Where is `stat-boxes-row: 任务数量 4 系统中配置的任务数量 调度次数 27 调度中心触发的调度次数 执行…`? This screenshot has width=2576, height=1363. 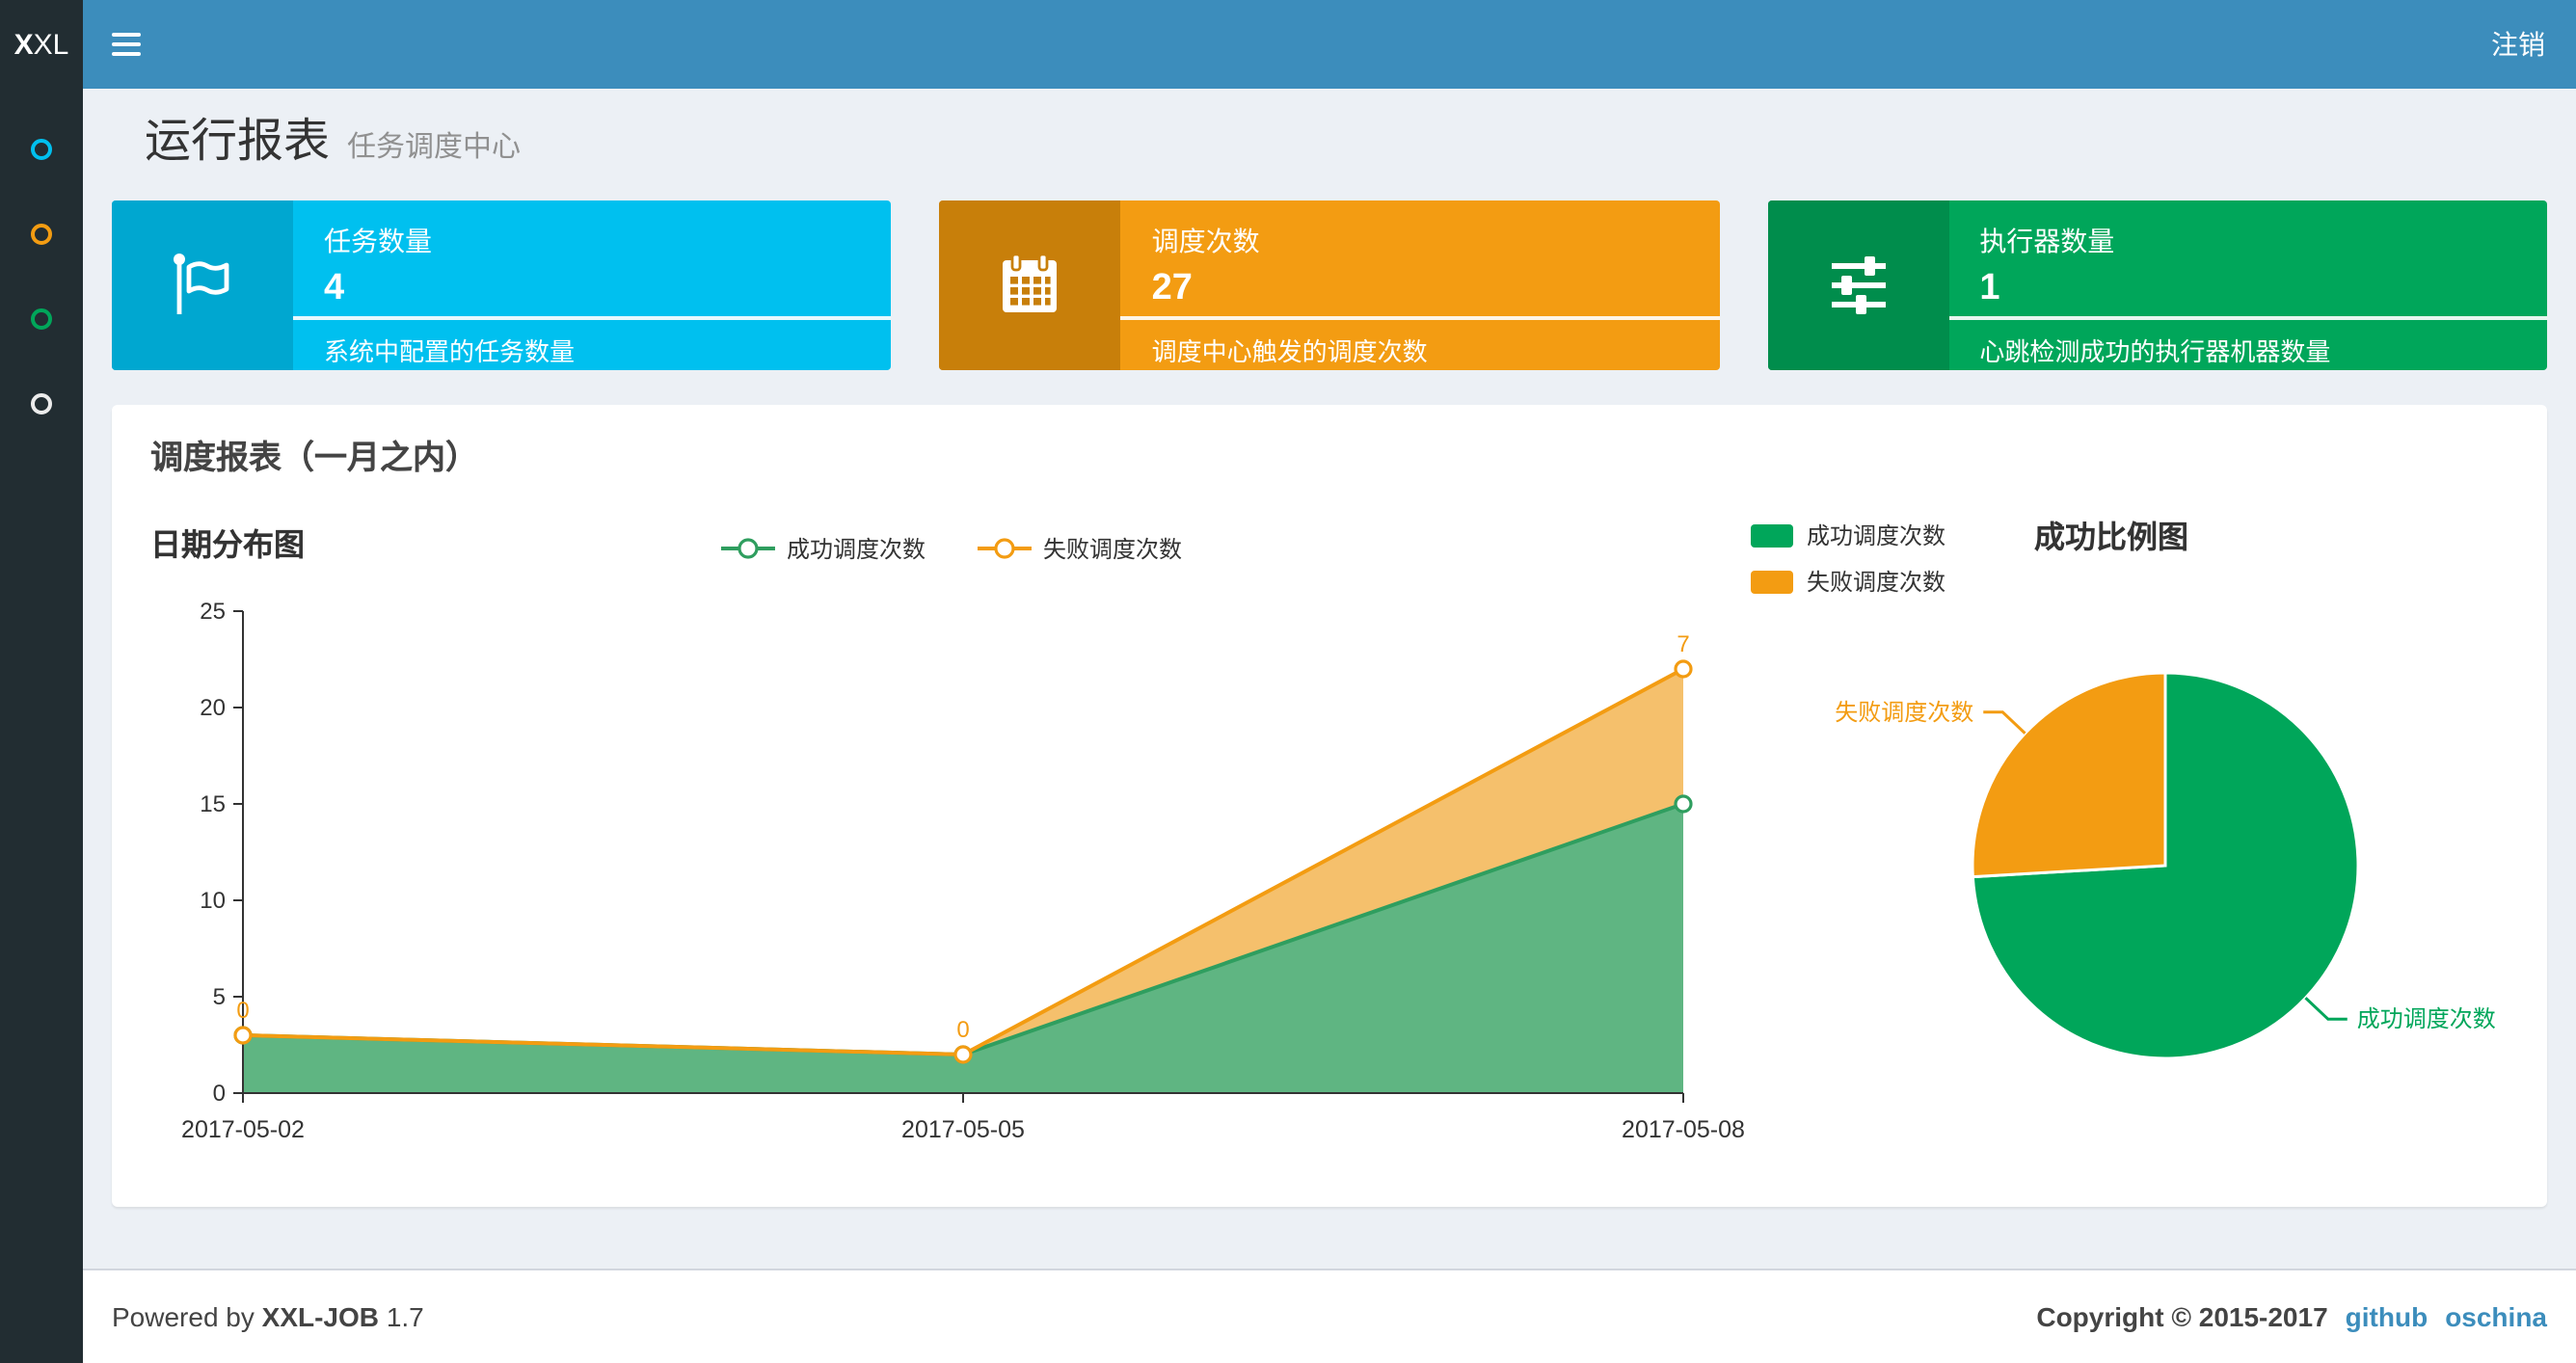 stat-boxes-row: 任务数量 4 系统中配置的任务数量 调度次数 27 调度中心触发的调度次数 执行… is located at coordinates (1329, 285).